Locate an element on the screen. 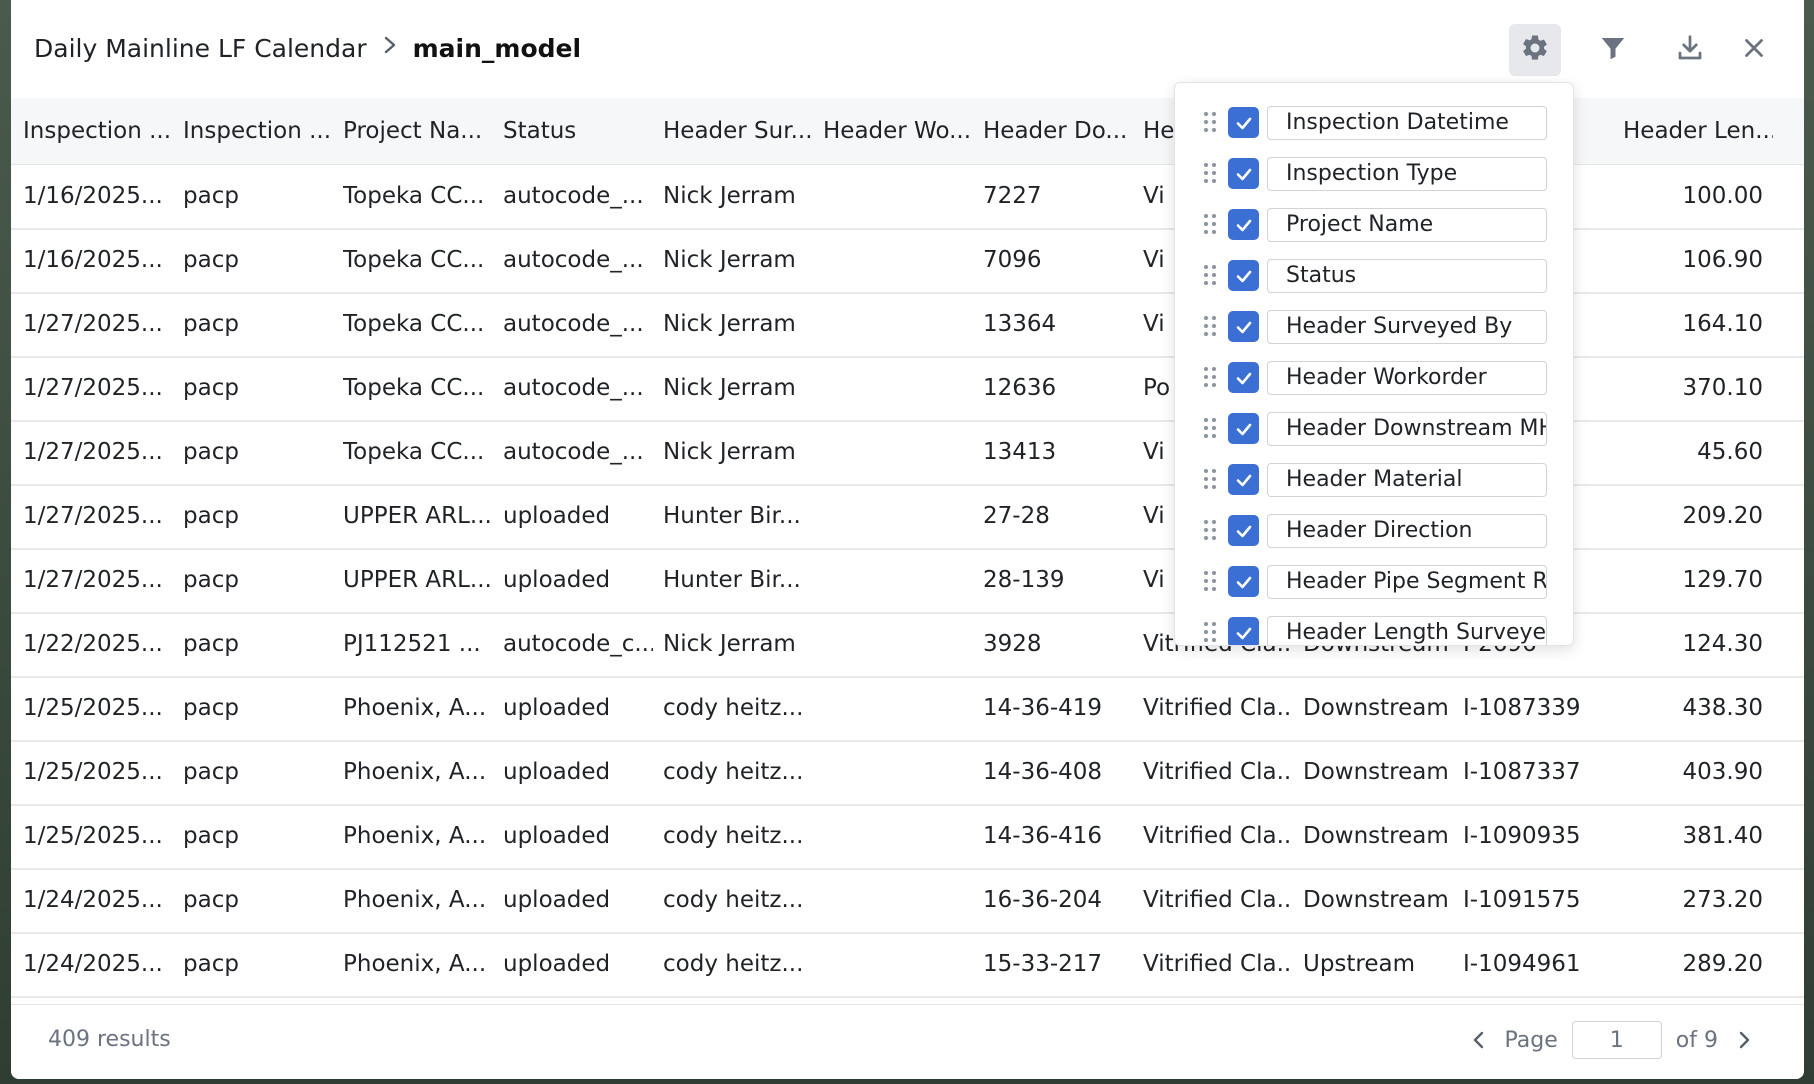 Image resolution: width=1814 pixels, height=1084 pixels. table-footer: 409 results Page of 9 is located at coordinates (907, 1041).